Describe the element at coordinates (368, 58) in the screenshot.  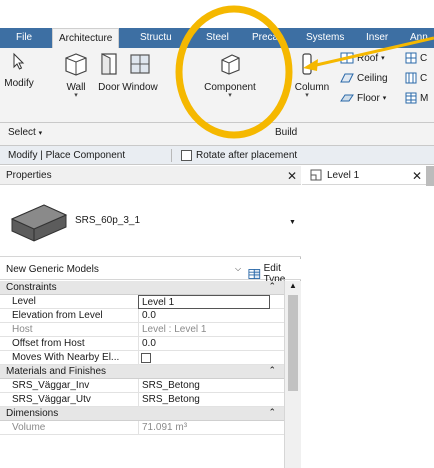
I see `roof-label: Roof` at that location.